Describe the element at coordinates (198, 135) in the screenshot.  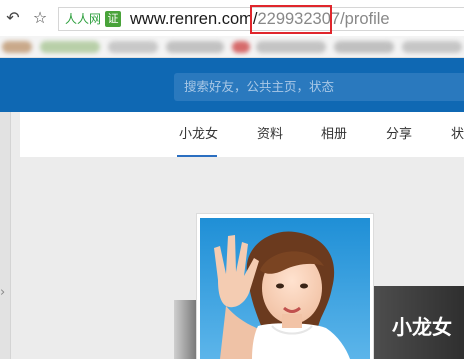
I see `tab-home: 小龙女` at that location.